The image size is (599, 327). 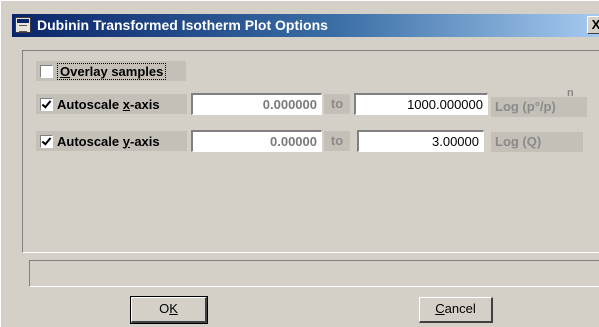 What do you see at coordinates (46, 141) in the screenshot?
I see `autoscale-y-box` at bounding box center [46, 141].